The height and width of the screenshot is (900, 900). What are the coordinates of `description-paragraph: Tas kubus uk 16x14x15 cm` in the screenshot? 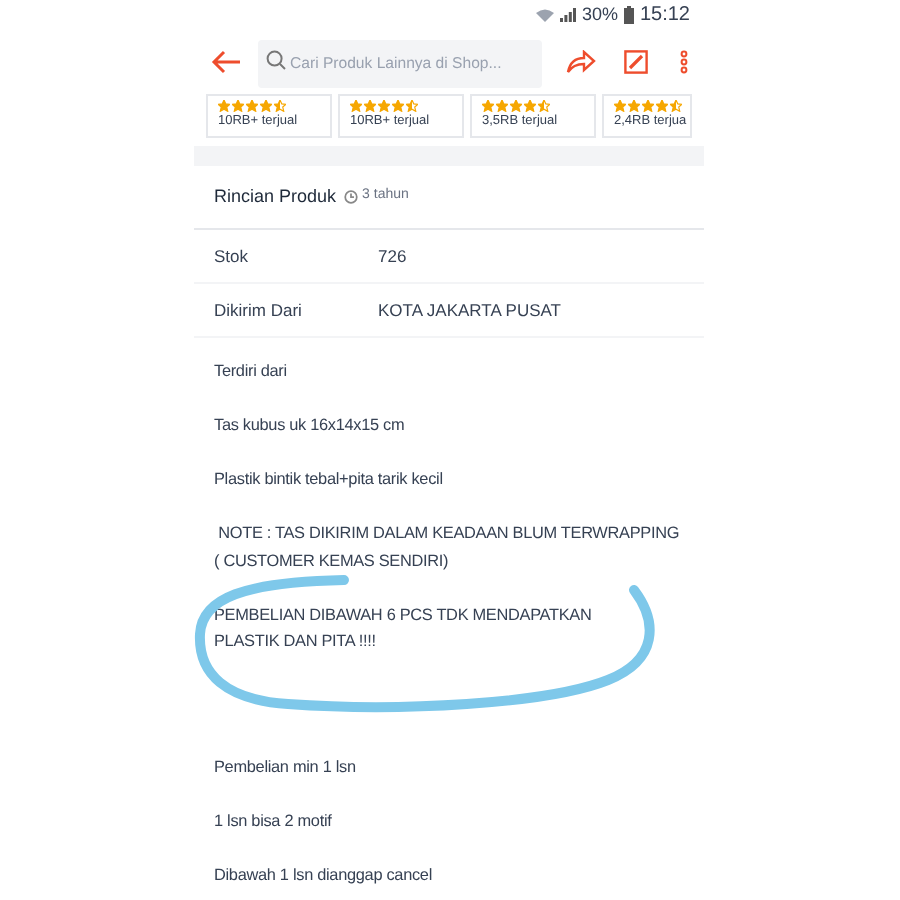 It's located at (310, 426).